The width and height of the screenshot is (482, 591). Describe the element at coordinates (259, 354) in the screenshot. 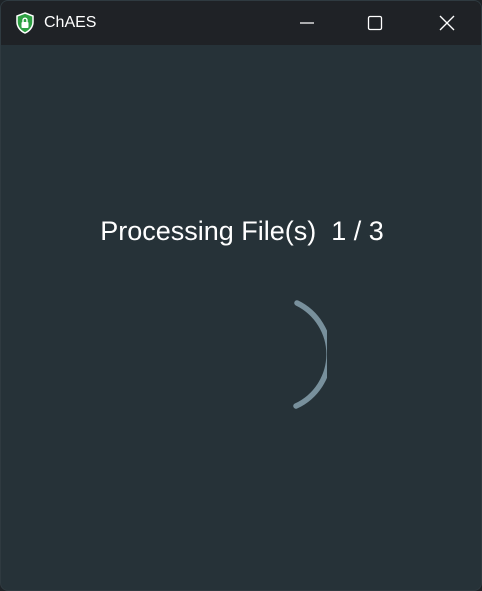

I see `loading-spinner-icon` at that location.